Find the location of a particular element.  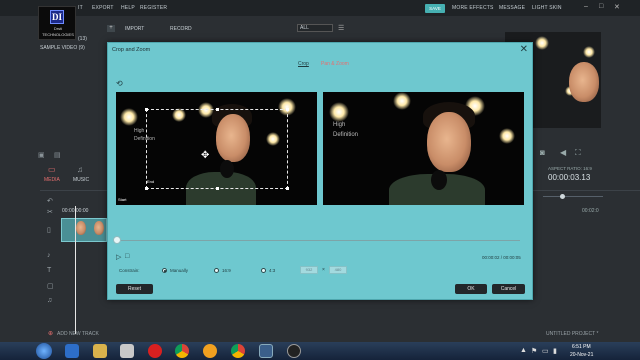

logo-line1: Drsti is located at coordinates (58, 28).